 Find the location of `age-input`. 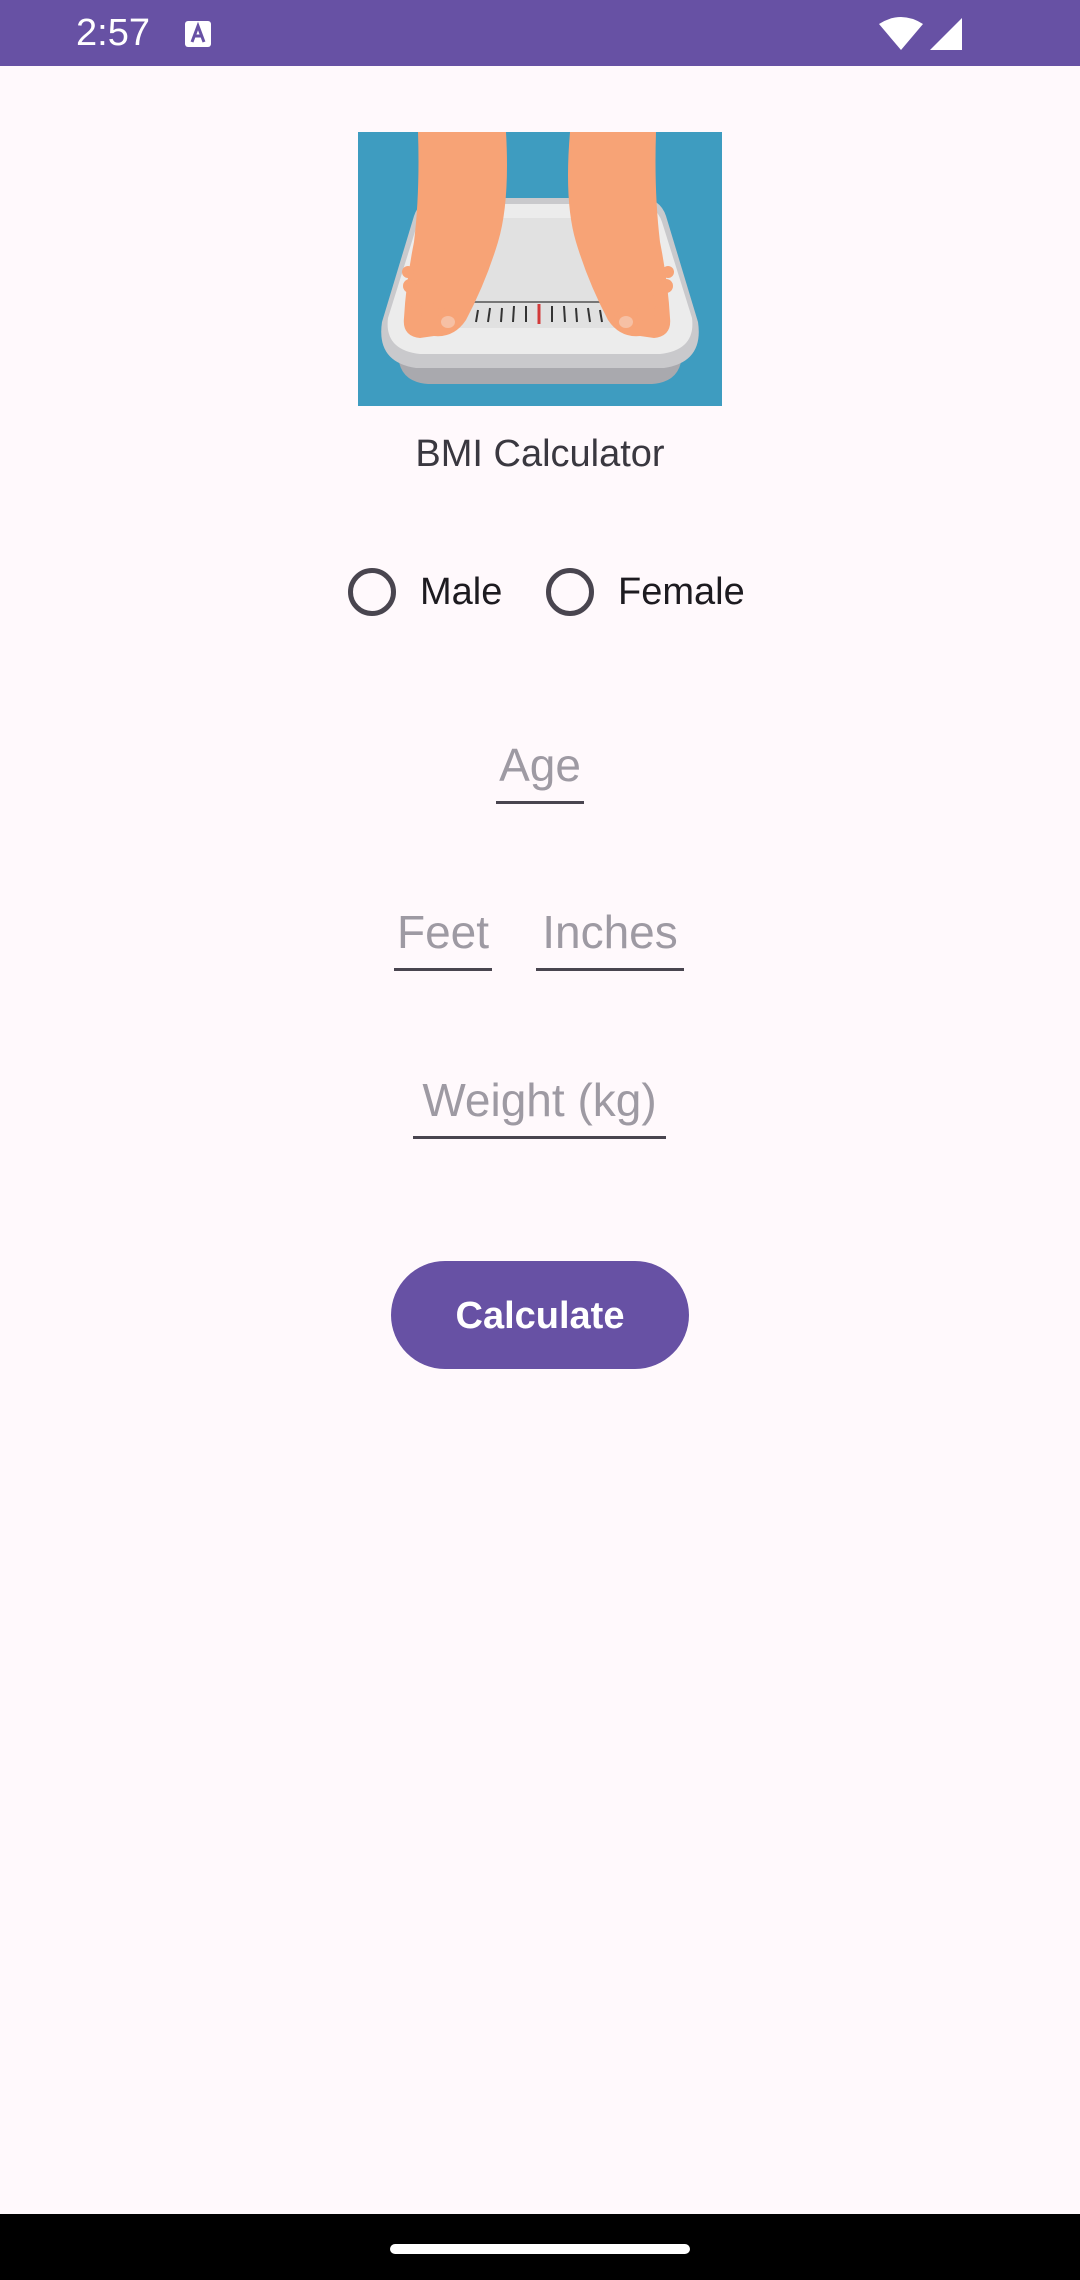

age-input is located at coordinates (540, 766).